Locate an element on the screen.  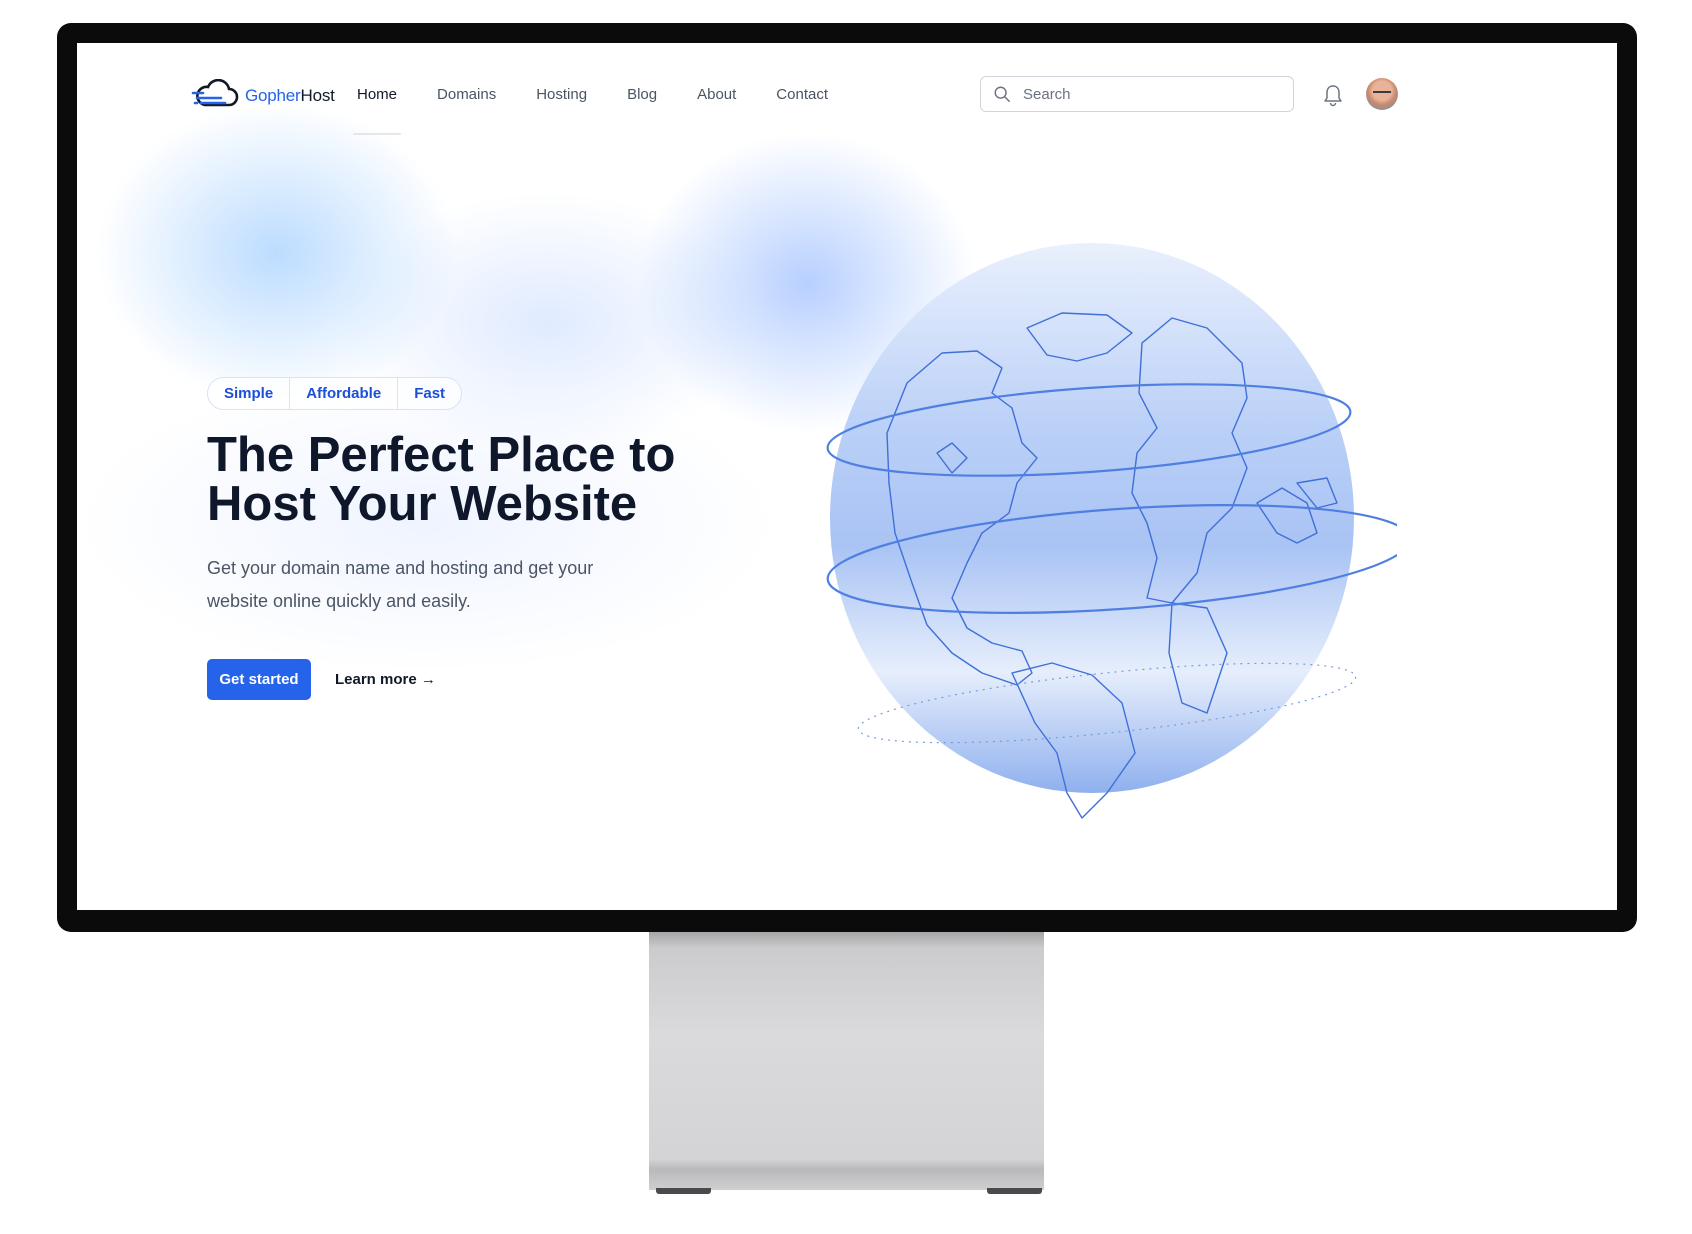
nav-item-label: About is located at coordinates (717, 94).